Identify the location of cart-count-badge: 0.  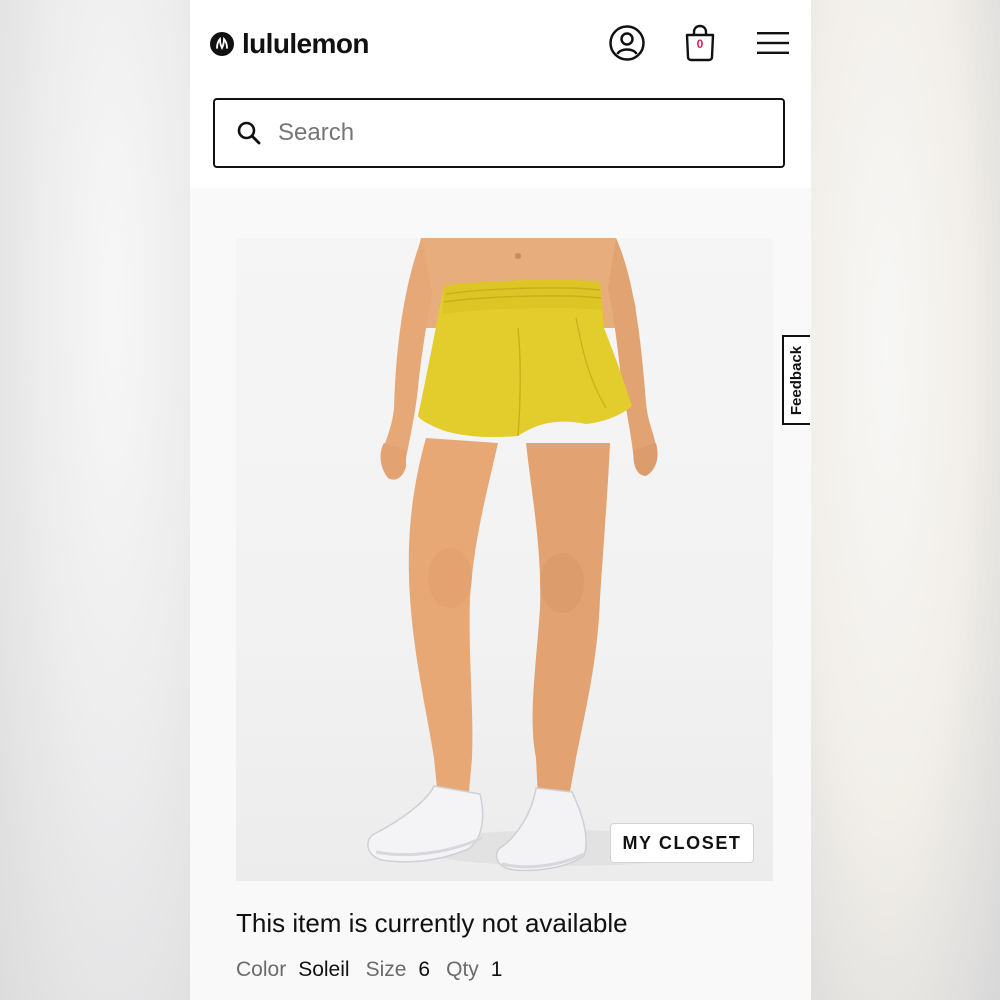
(700, 44).